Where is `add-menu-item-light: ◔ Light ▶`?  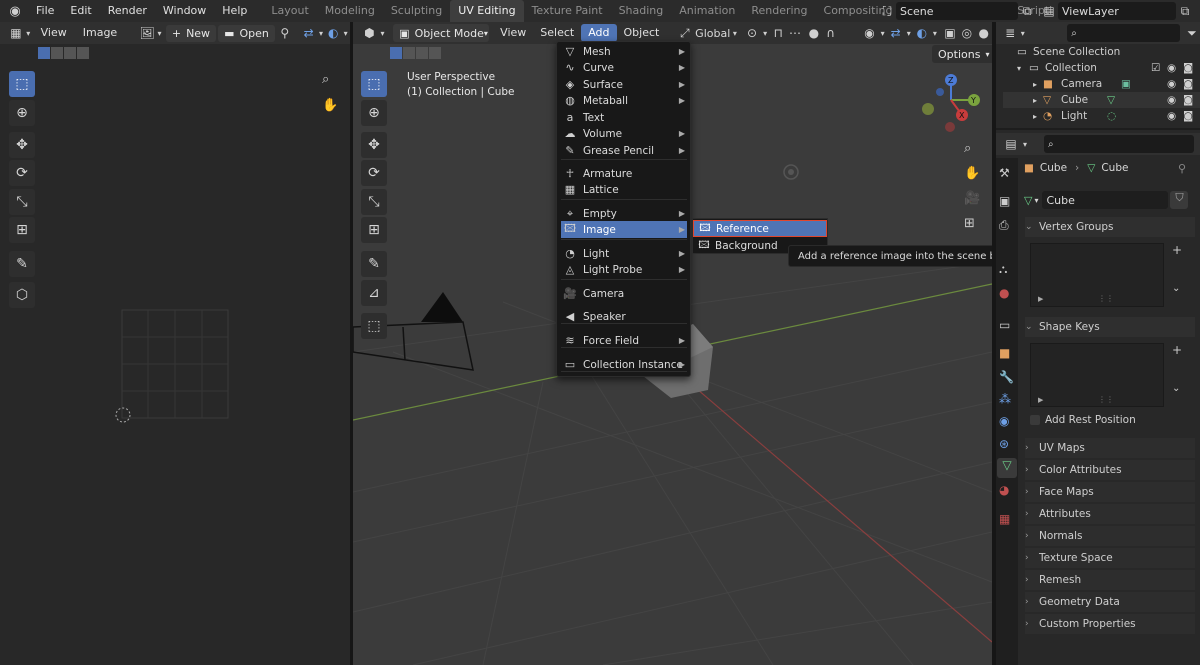
add-menu-item-light: ◔ Light ▶ is located at coordinates (624, 253).